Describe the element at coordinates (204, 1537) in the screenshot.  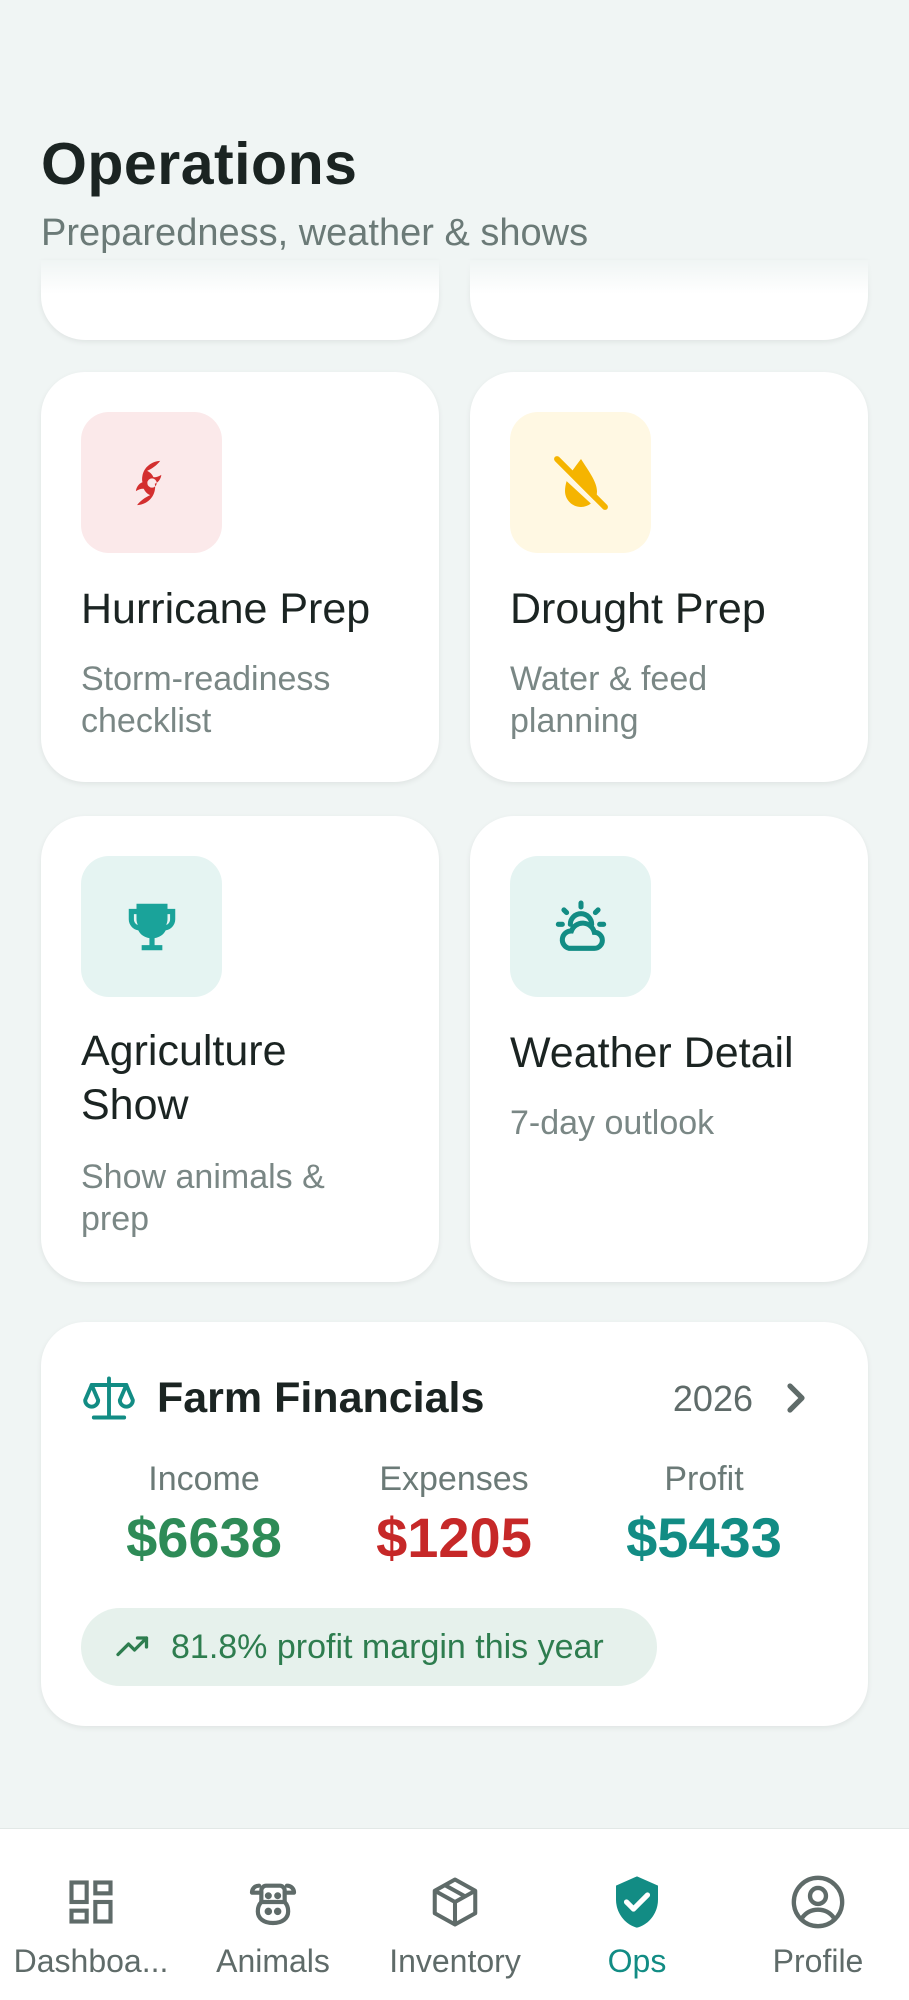
I see `income-value: $6638` at that location.